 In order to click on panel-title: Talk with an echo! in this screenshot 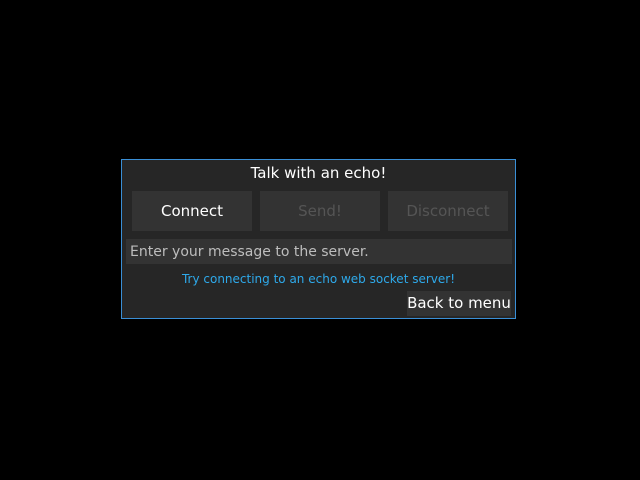, I will do `click(318, 173)`.